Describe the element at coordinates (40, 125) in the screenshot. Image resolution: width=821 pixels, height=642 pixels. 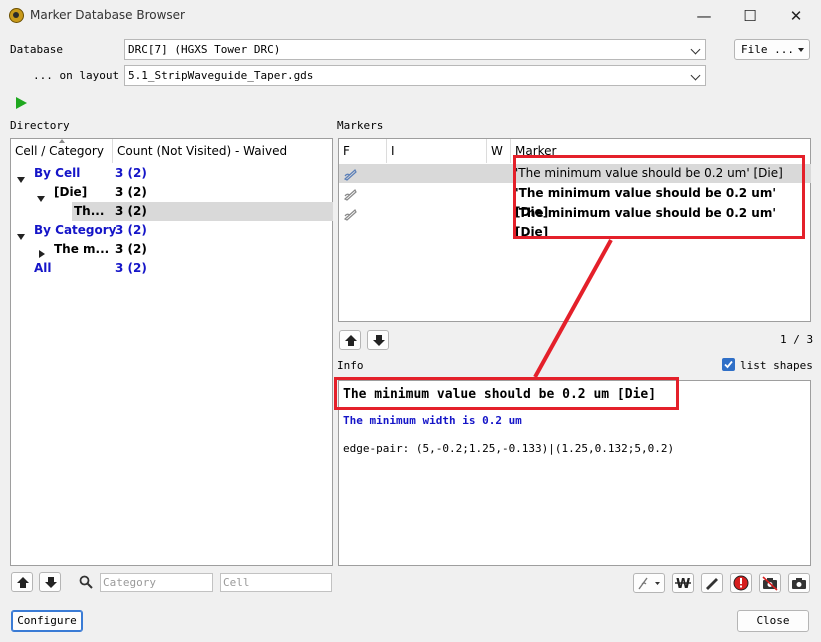
I see `directory-label: Directory` at that location.